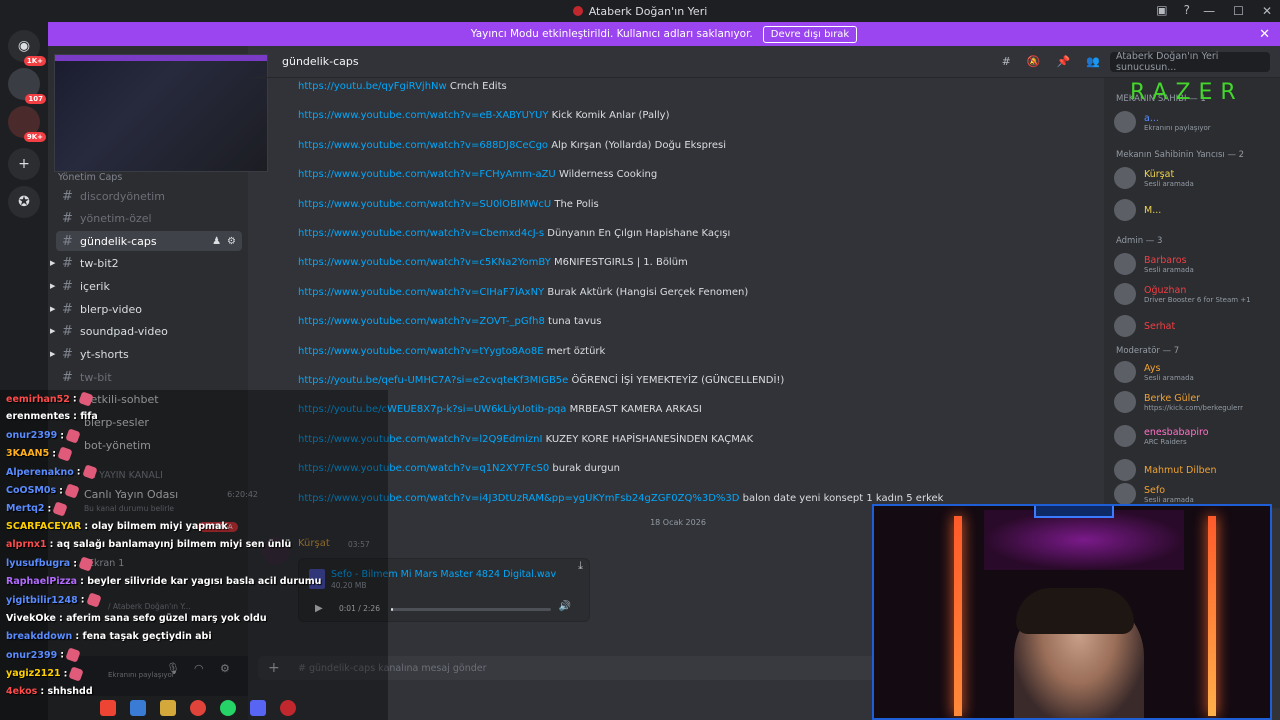 This screenshot has width=1280, height=720. Describe the element at coordinates (147, 636) in the screenshot. I see `chat-message: fena taşak geçtiydin abi` at that location.